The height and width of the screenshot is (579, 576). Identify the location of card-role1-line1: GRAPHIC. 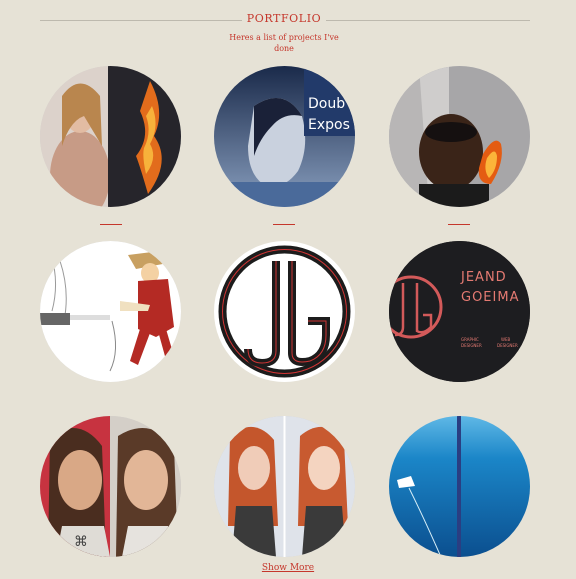
(470, 339).